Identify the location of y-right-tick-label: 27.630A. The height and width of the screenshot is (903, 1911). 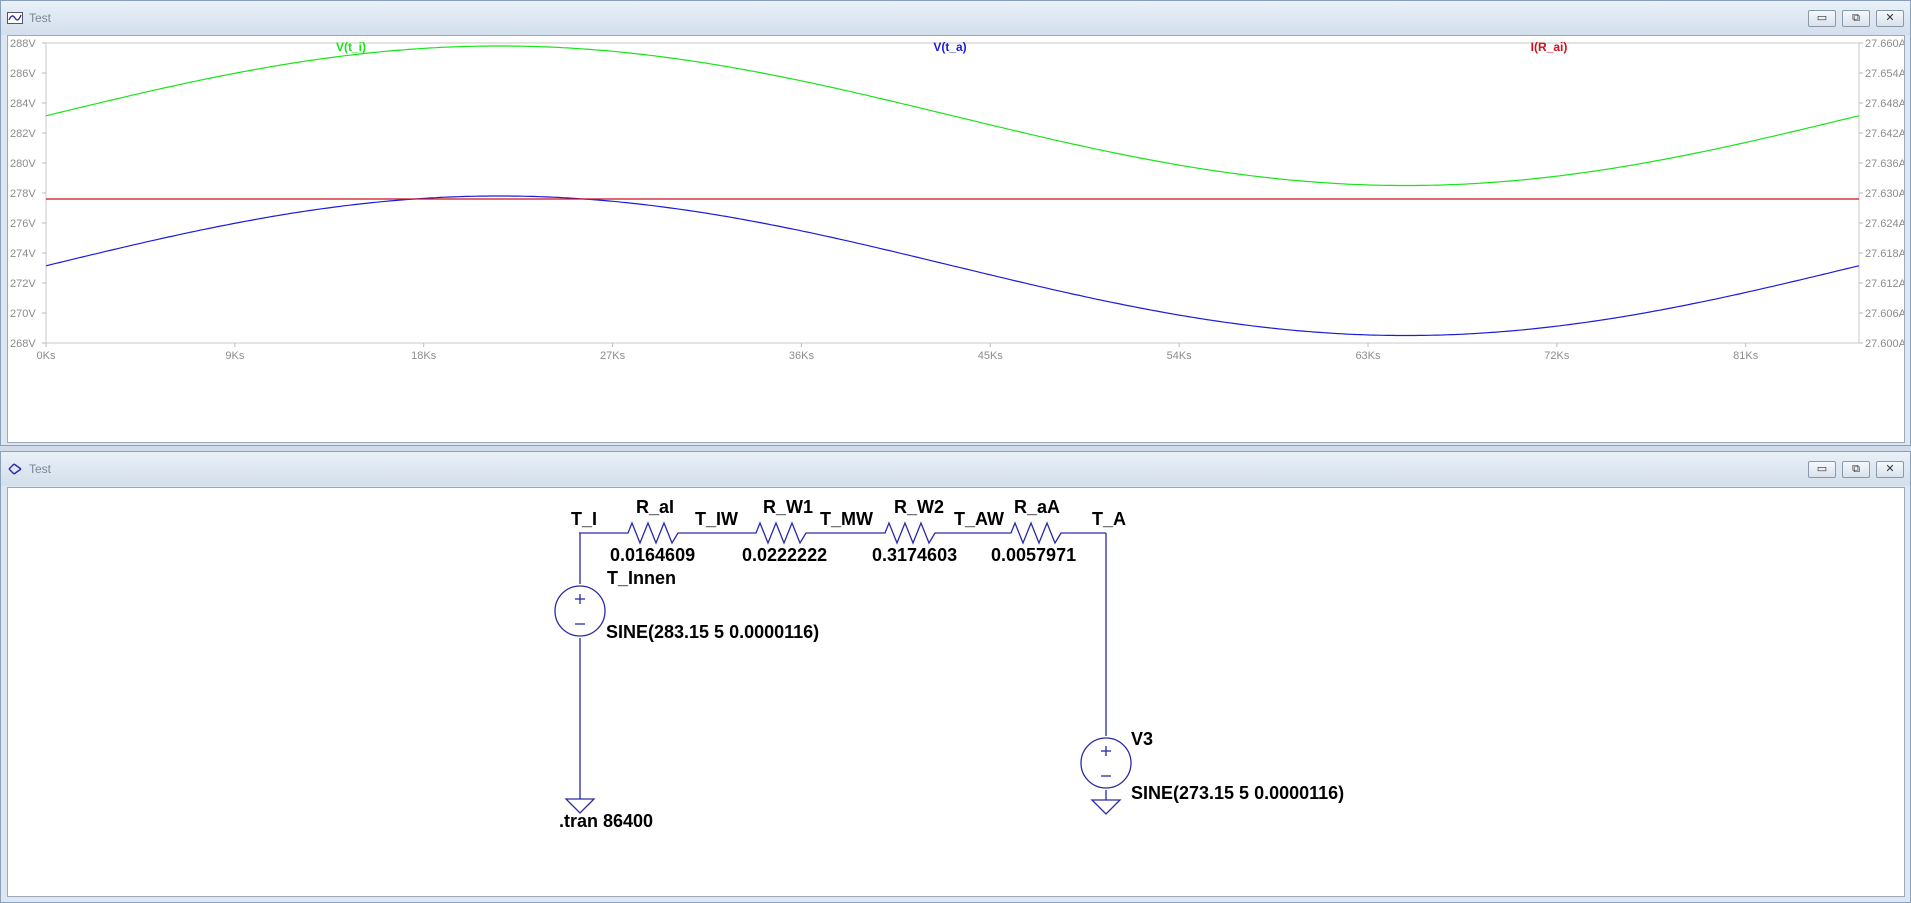
(1884, 194).